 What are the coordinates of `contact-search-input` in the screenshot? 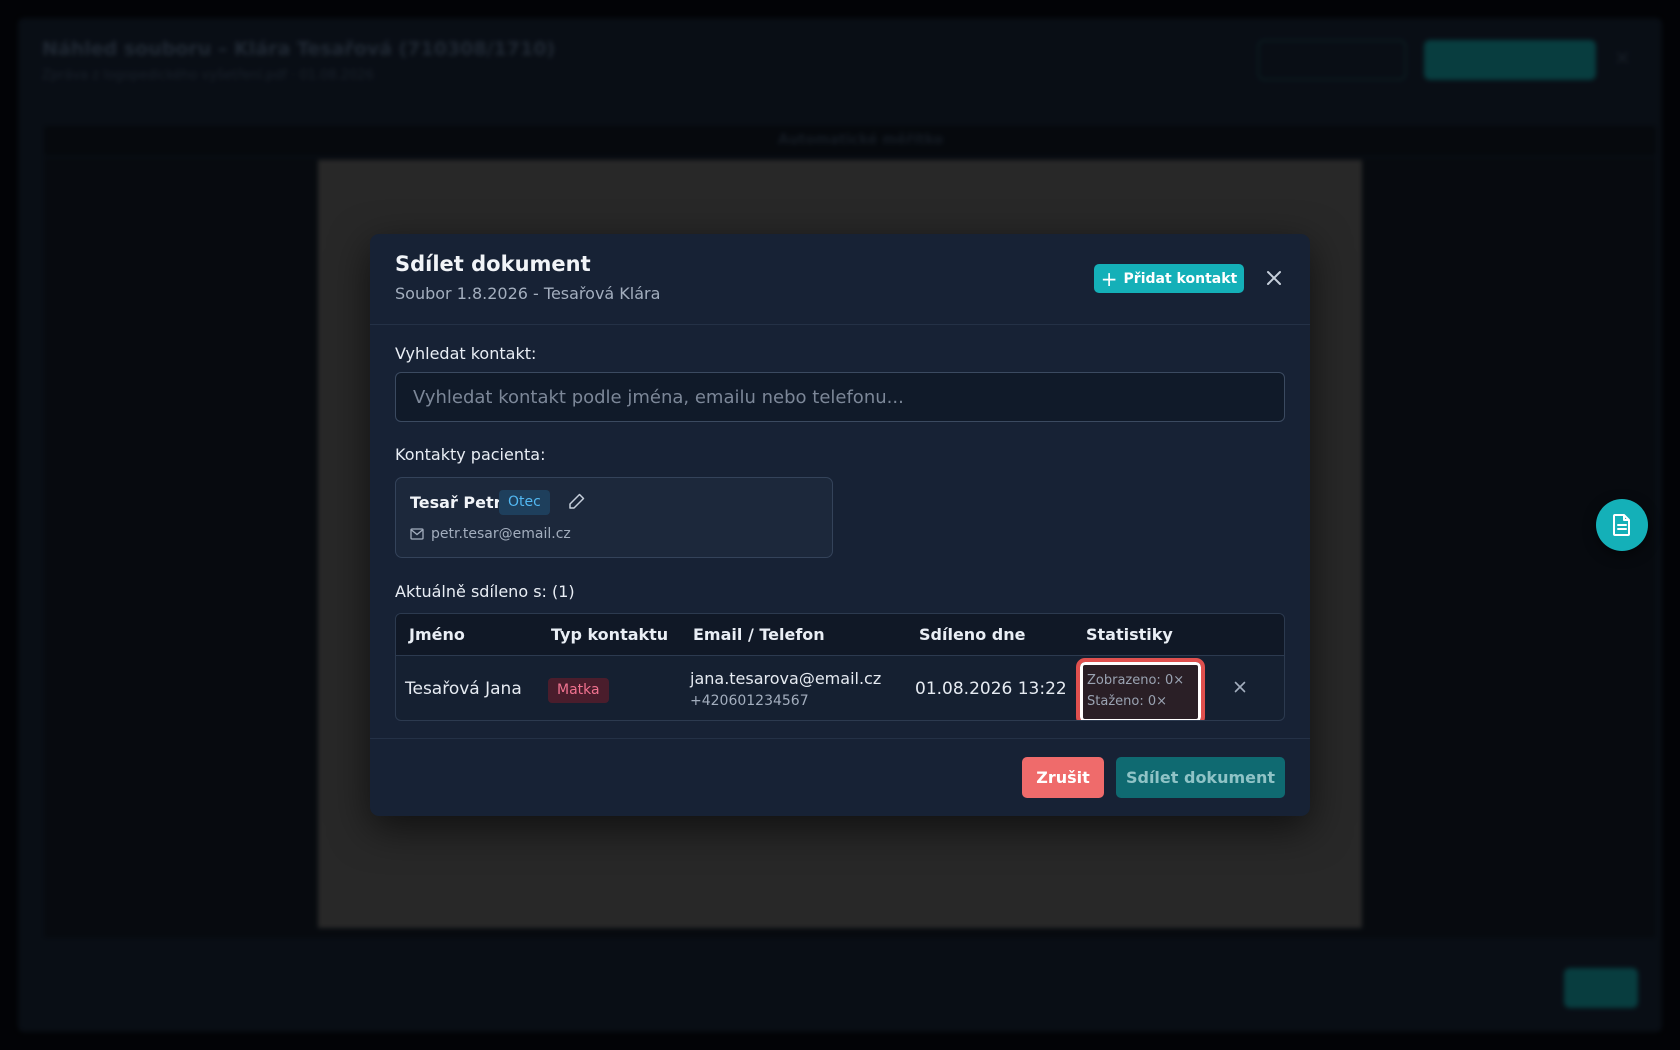 It's located at (840, 397).